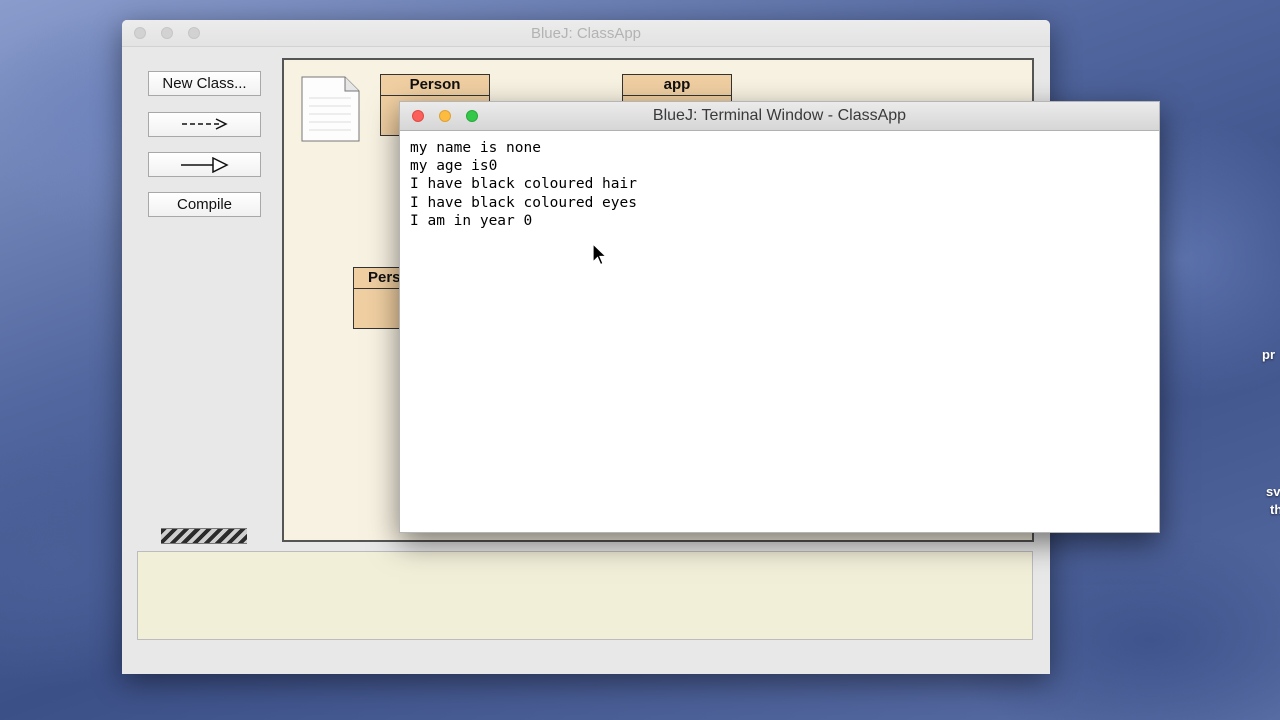 The height and width of the screenshot is (720, 1280). I want to click on dependency-arrow-icon, so click(204, 124).